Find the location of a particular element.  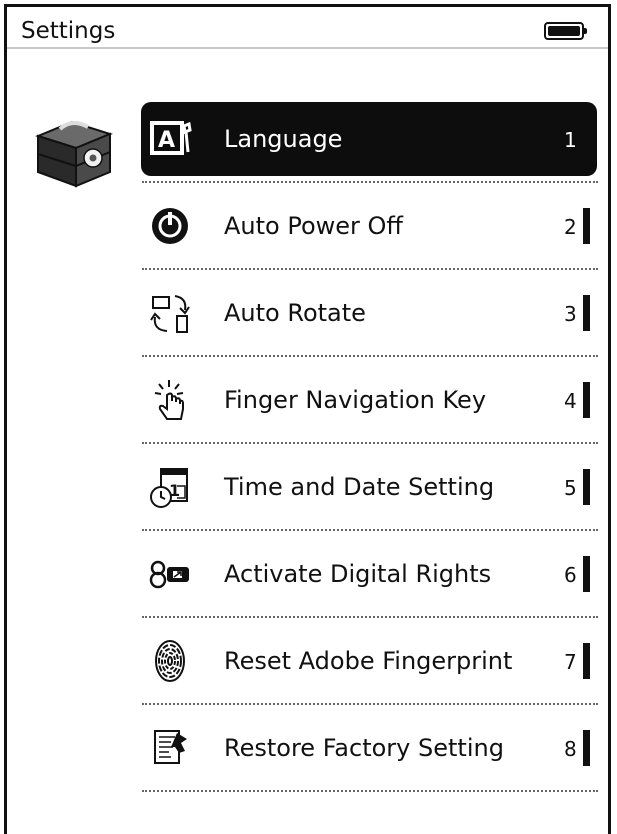

menu-item-number: 6 is located at coordinates (570, 575).